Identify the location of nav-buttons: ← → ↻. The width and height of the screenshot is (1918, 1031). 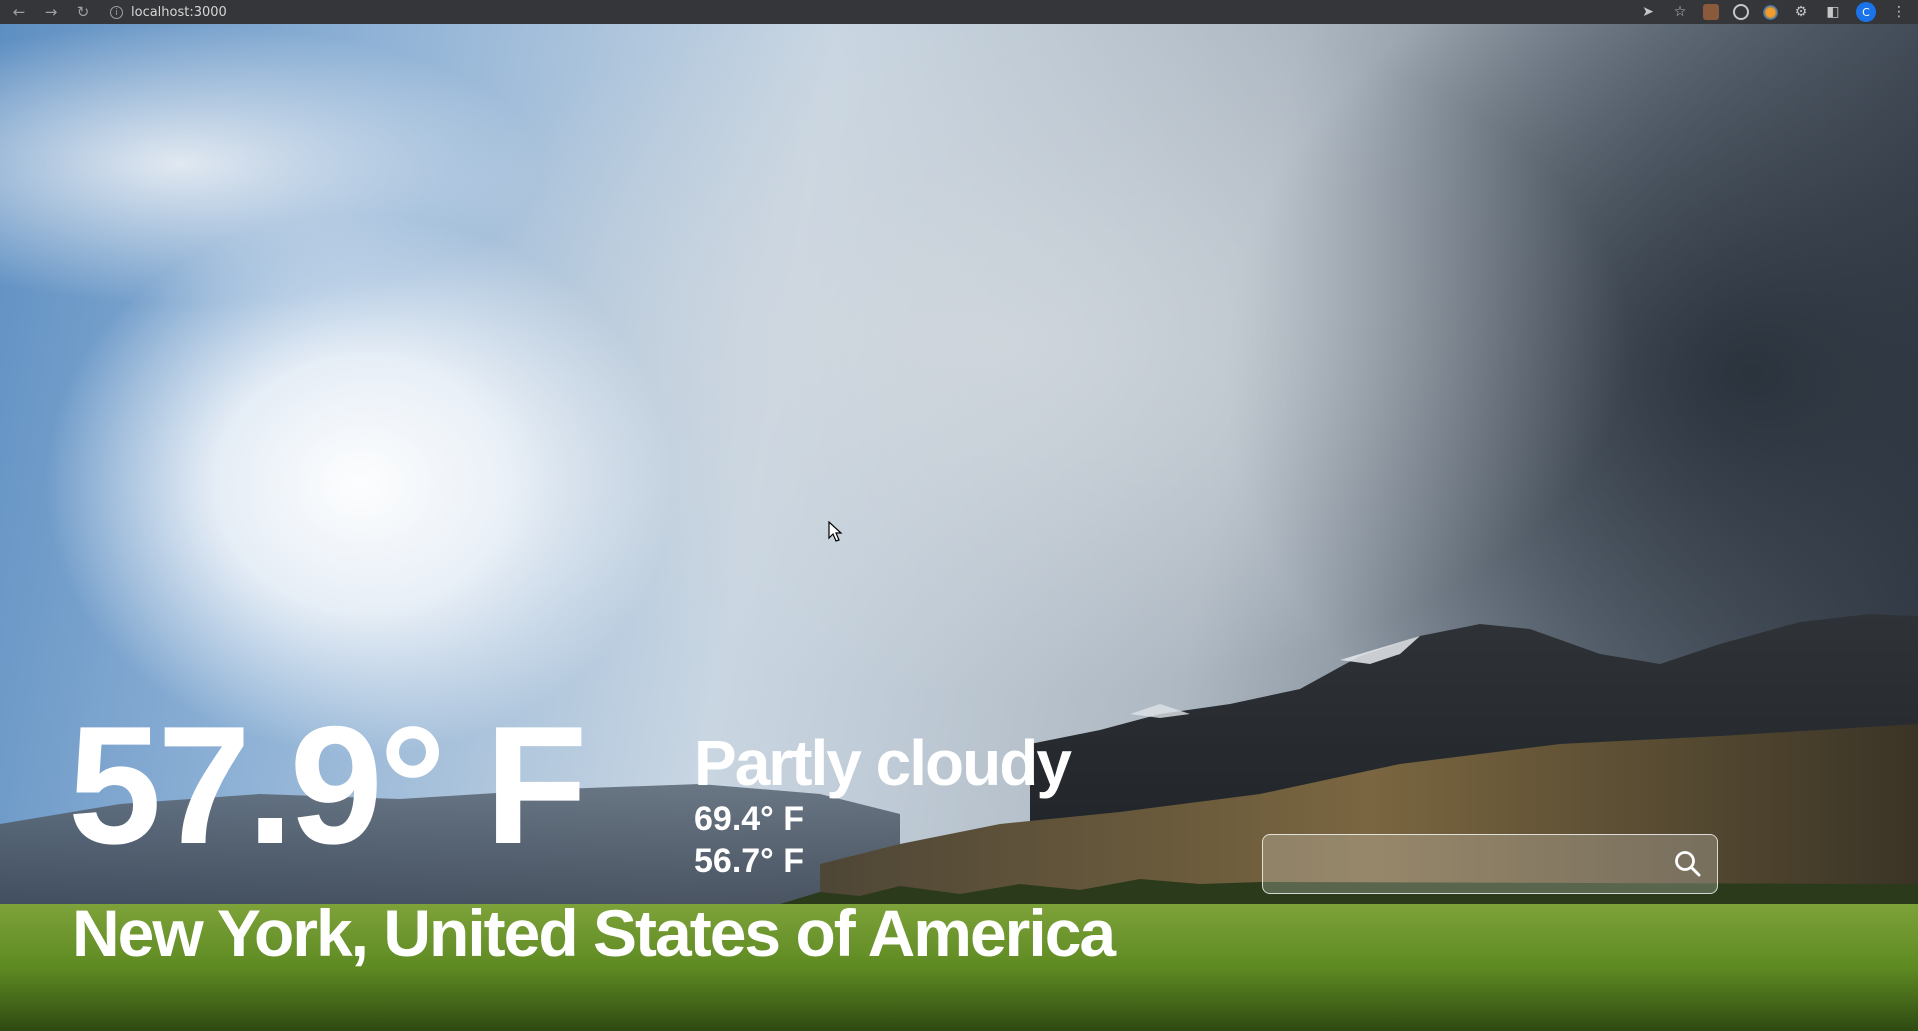
(51, 12).